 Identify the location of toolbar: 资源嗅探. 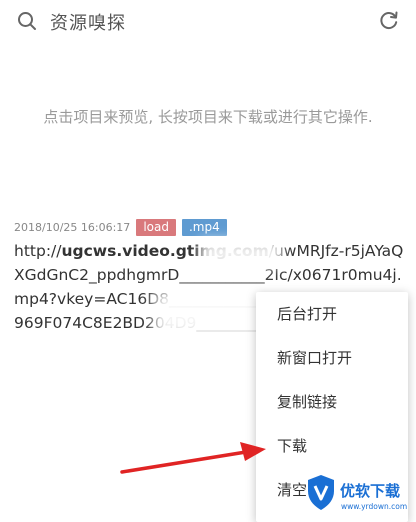
(208, 23).